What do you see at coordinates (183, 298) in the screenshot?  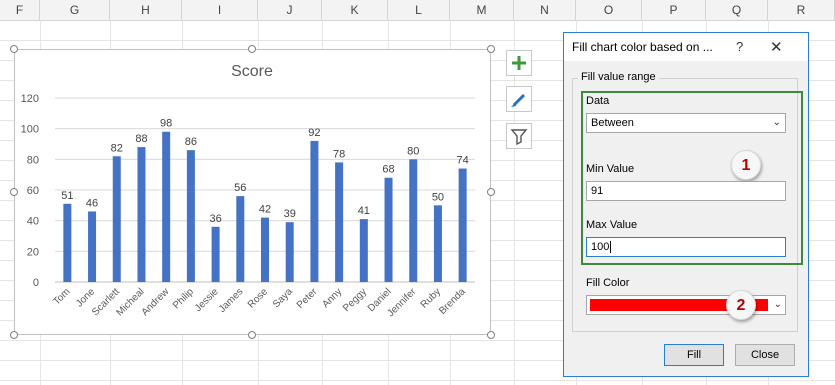 I see `x-tick-label: Philip` at bounding box center [183, 298].